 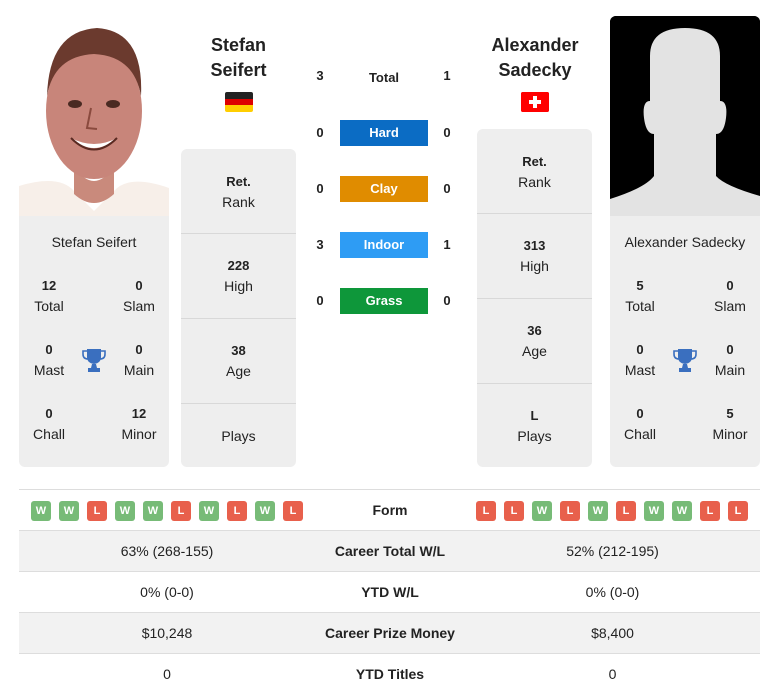 What do you see at coordinates (447, 132) in the screenshot?
I see `h2h-hard-p2: 0` at bounding box center [447, 132].